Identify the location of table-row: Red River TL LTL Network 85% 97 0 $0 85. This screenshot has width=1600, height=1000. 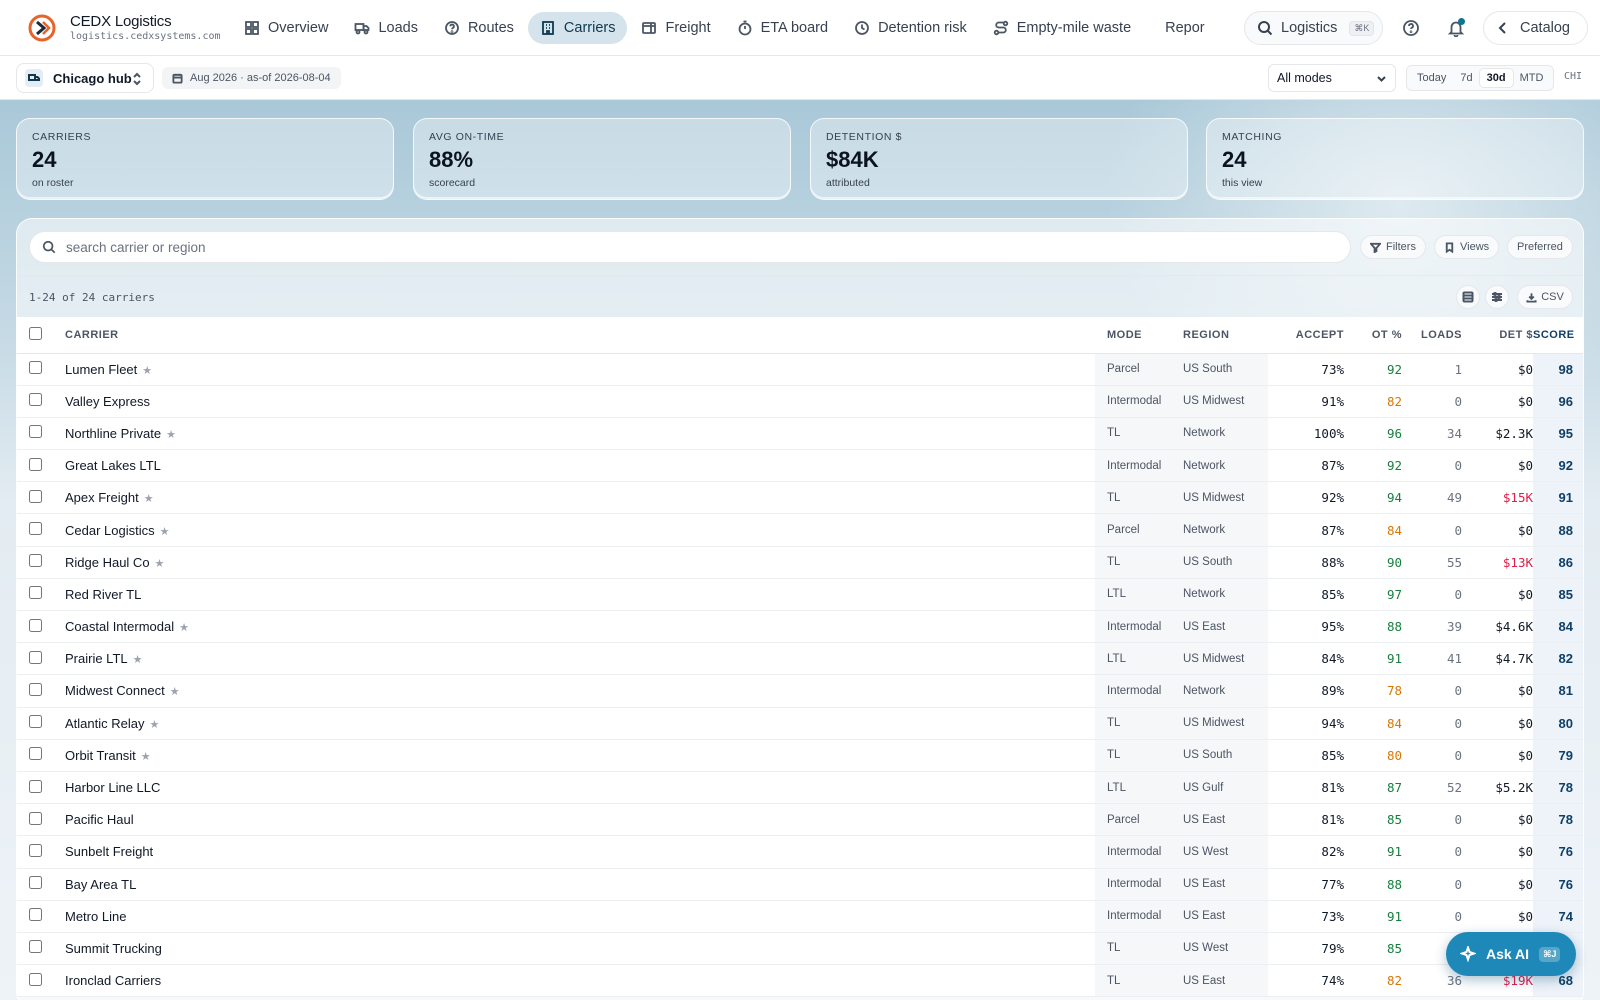
(800, 595).